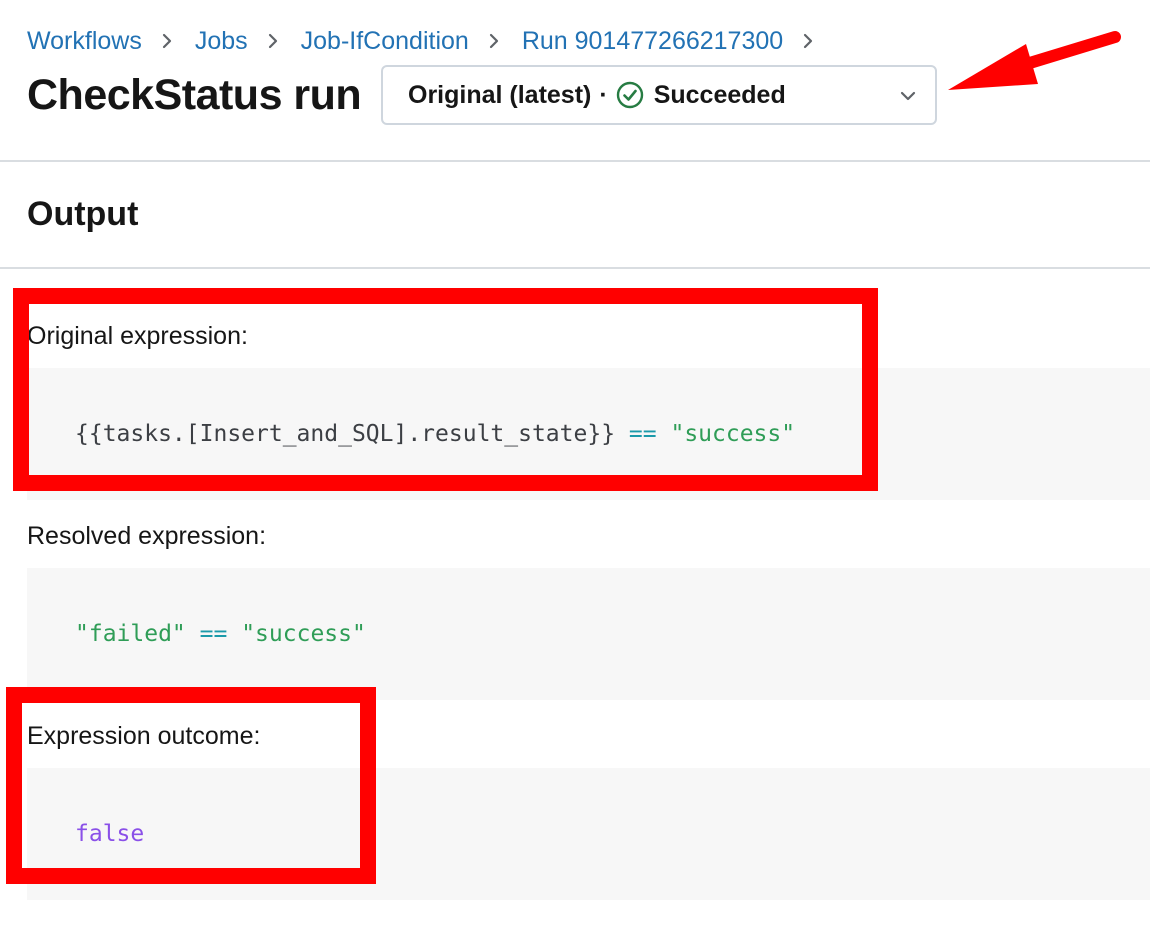 Image resolution: width=1150 pixels, height=932 pixels. Describe the element at coordinates (130, 634) in the screenshot. I see `code-token-string: "failed"` at that location.